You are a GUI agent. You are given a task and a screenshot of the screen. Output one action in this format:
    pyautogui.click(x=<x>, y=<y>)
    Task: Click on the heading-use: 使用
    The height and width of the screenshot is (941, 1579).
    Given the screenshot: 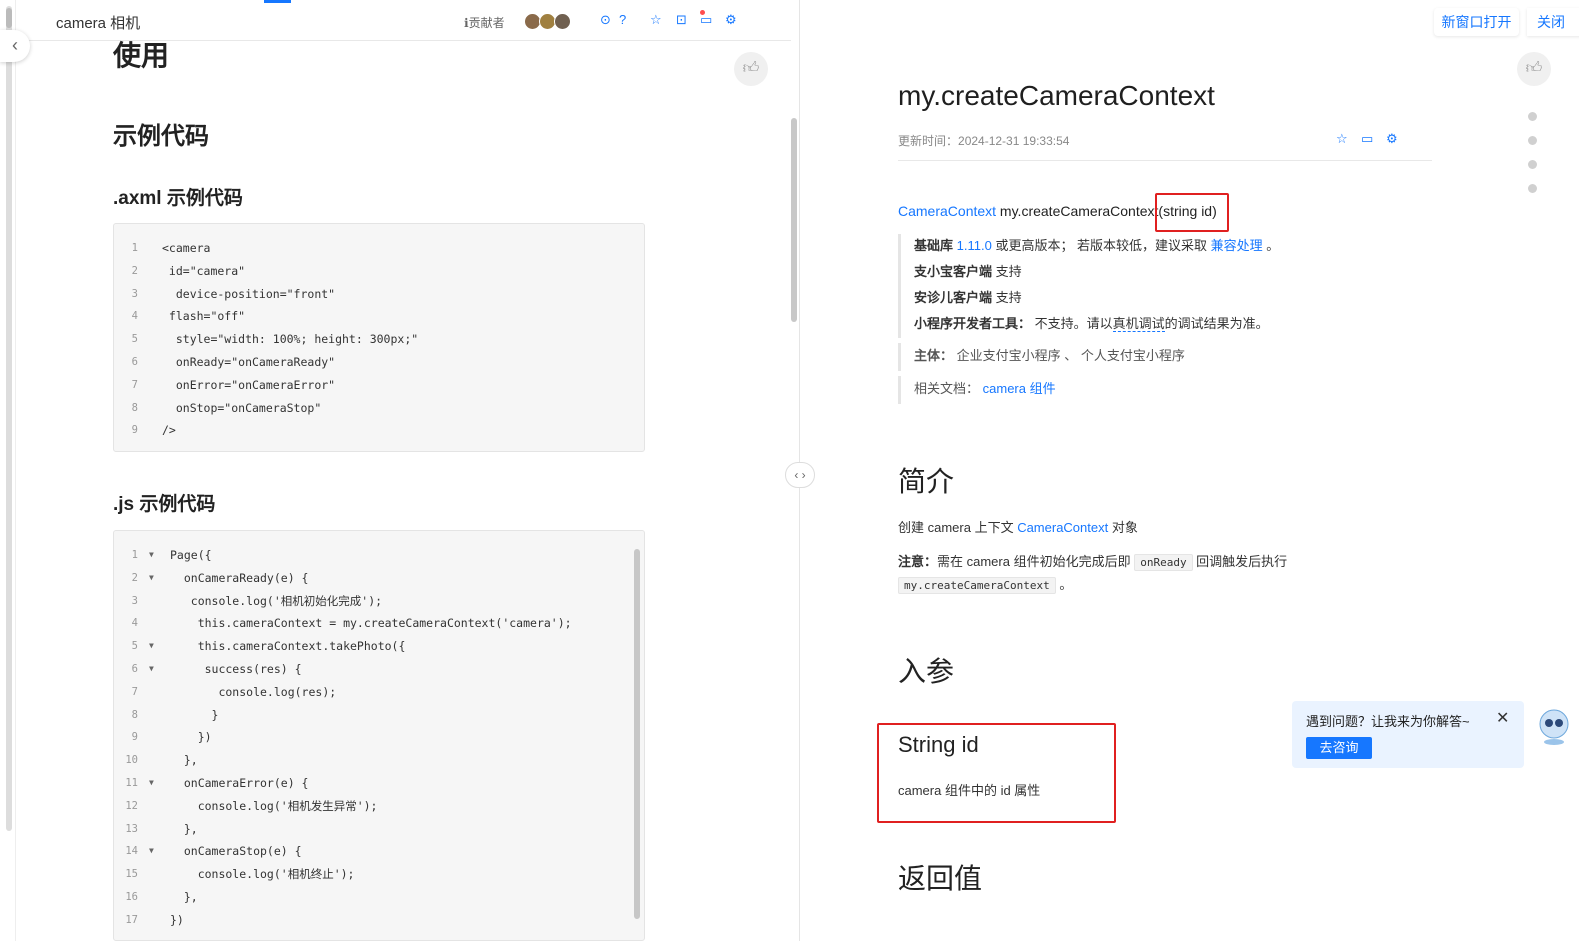 What is the action you would take?
    pyautogui.click(x=141, y=55)
    